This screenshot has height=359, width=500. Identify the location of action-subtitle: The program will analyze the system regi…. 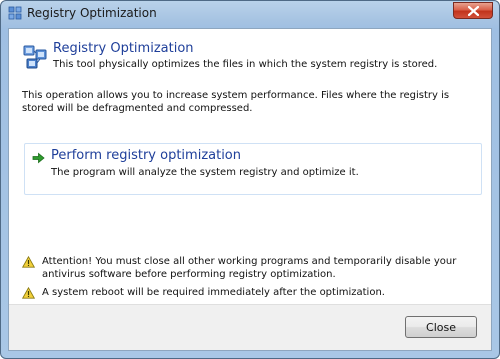
(205, 172).